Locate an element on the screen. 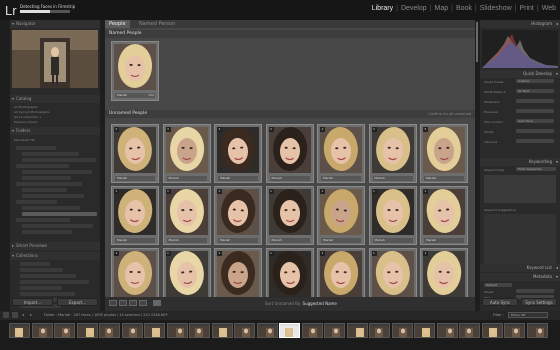 The height and width of the screenshot is (350, 560). sort-value: Suggested Name is located at coordinates (320, 303).